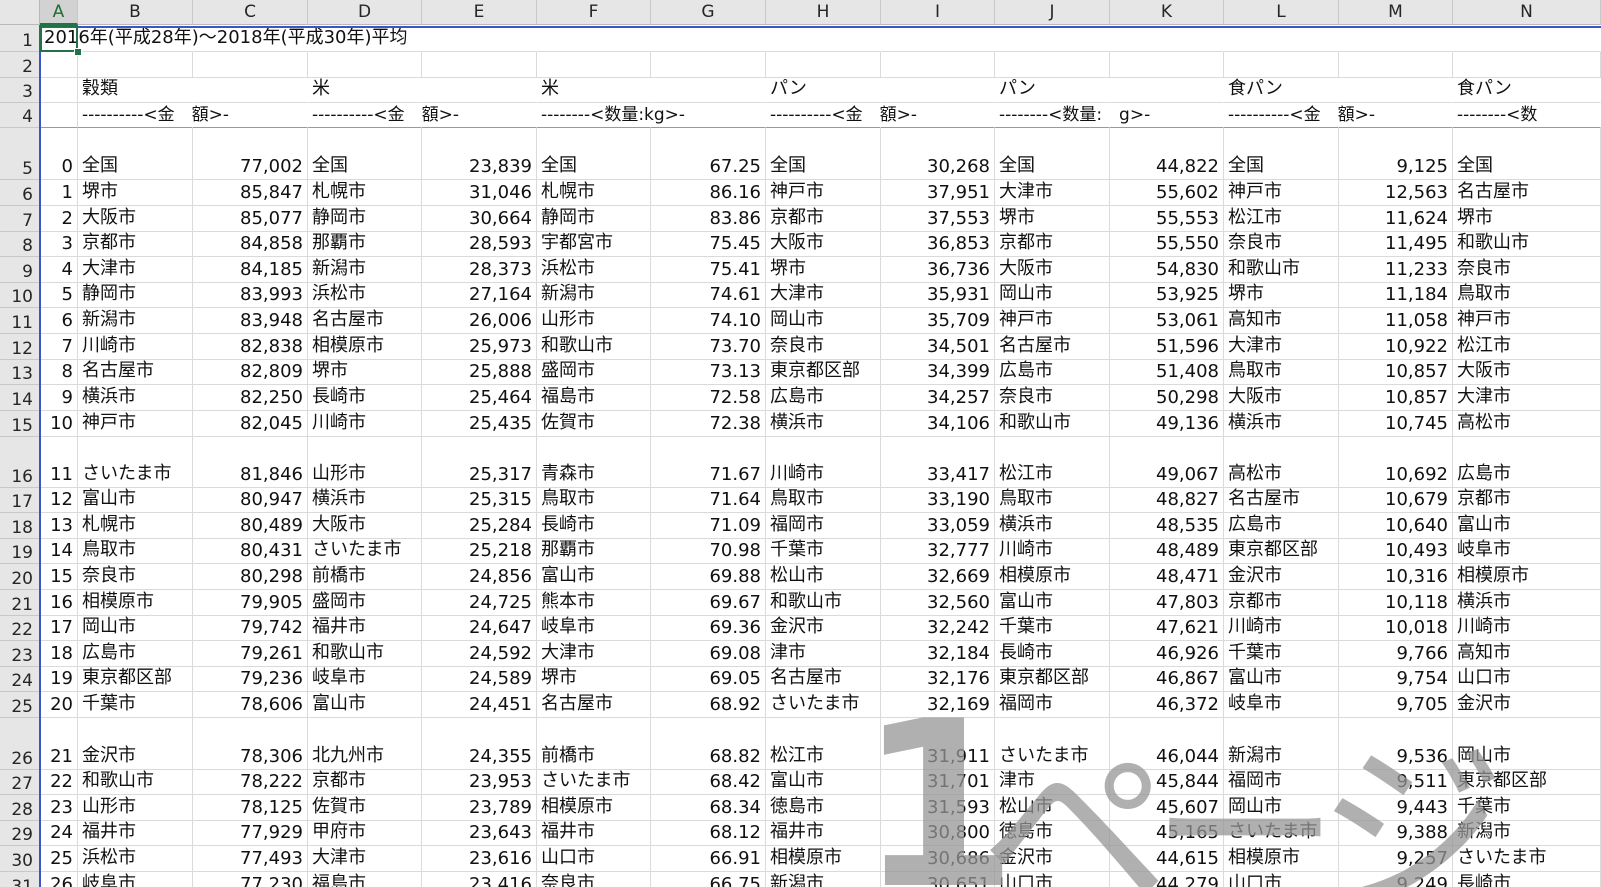 The width and height of the screenshot is (1601, 887). I want to click on rank-cell: 15, so click(59, 577).